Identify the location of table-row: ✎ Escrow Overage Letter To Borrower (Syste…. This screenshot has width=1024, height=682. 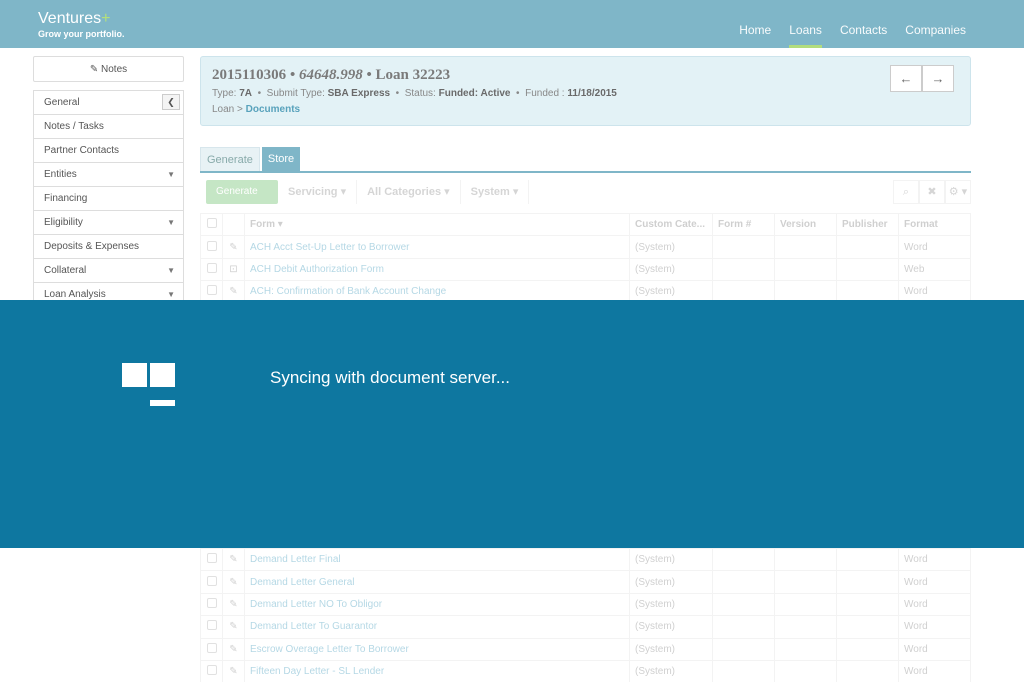
(585, 649).